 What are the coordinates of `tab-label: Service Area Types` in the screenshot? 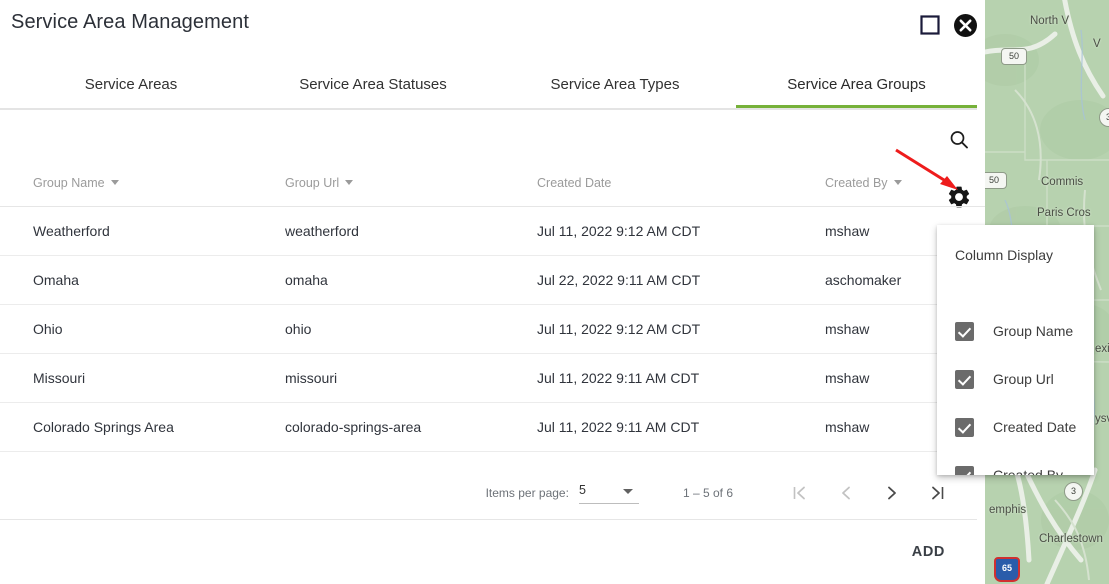 It's located at (615, 84).